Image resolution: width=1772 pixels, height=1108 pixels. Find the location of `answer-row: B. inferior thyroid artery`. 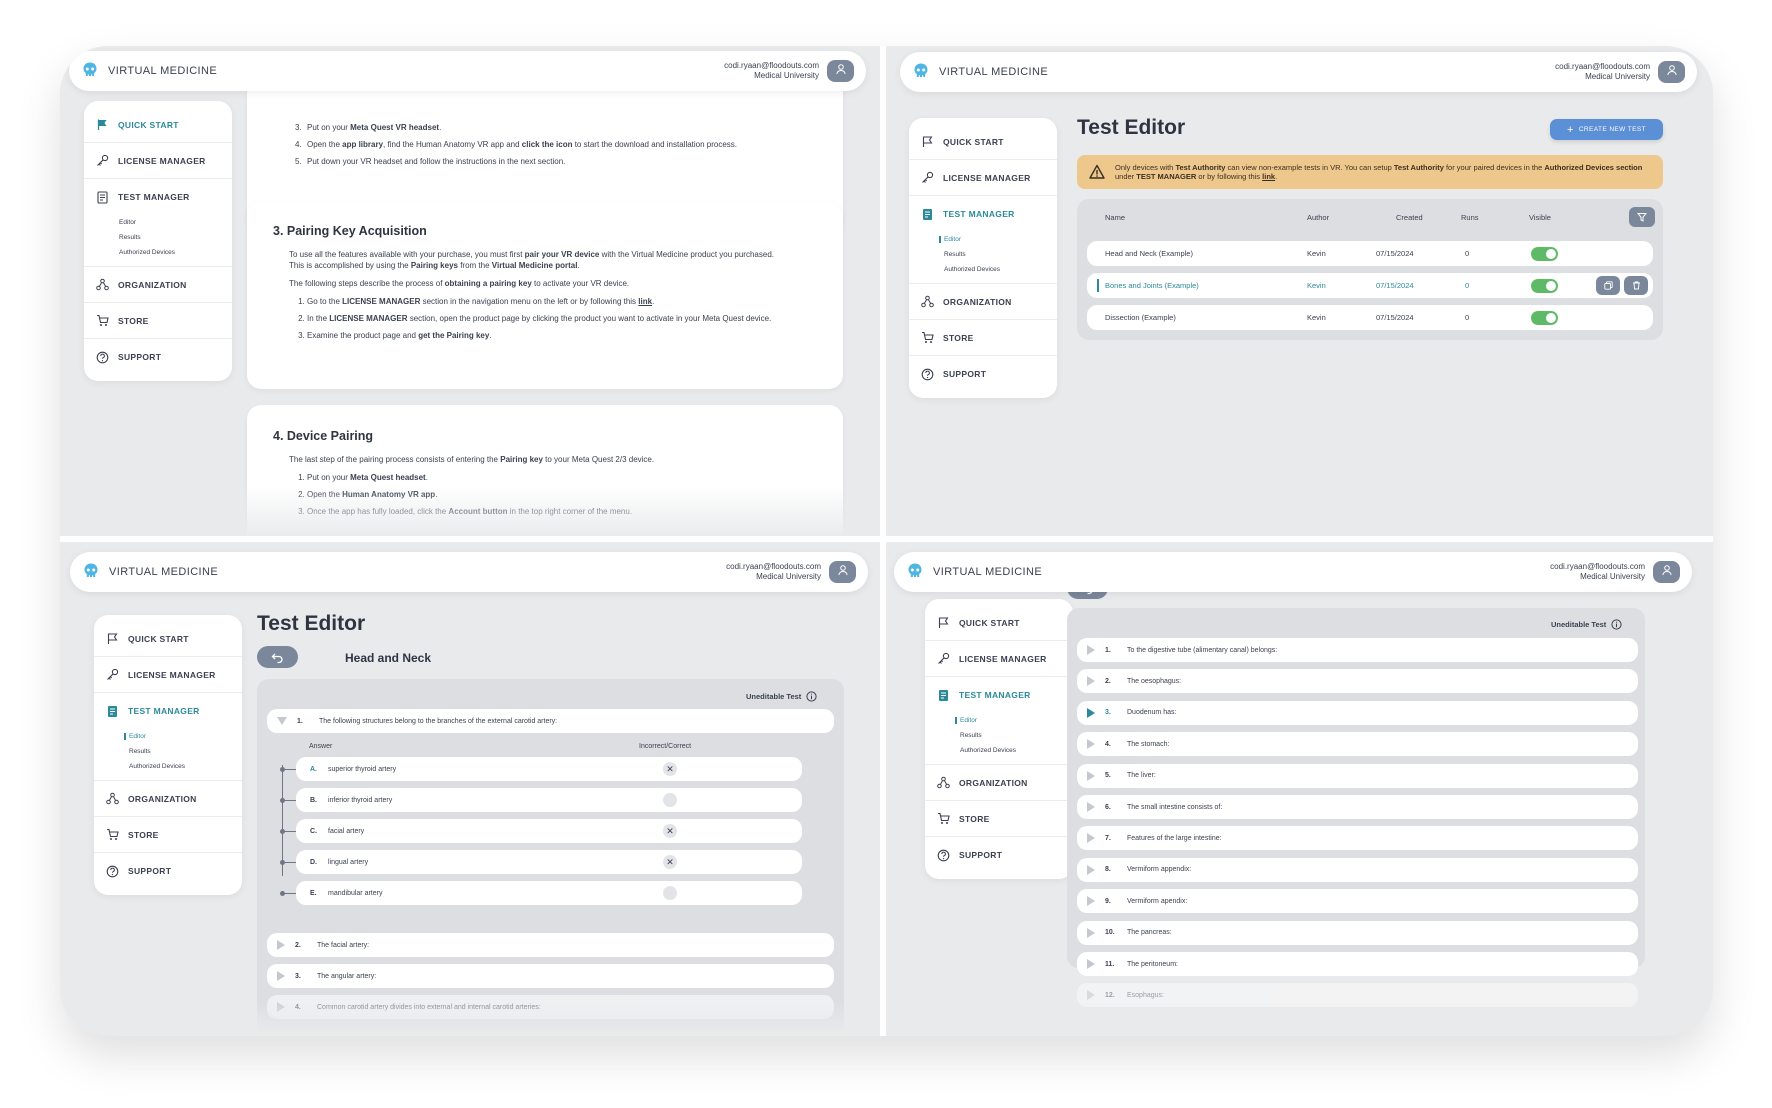

answer-row: B. inferior thyroid artery is located at coordinates (549, 800).